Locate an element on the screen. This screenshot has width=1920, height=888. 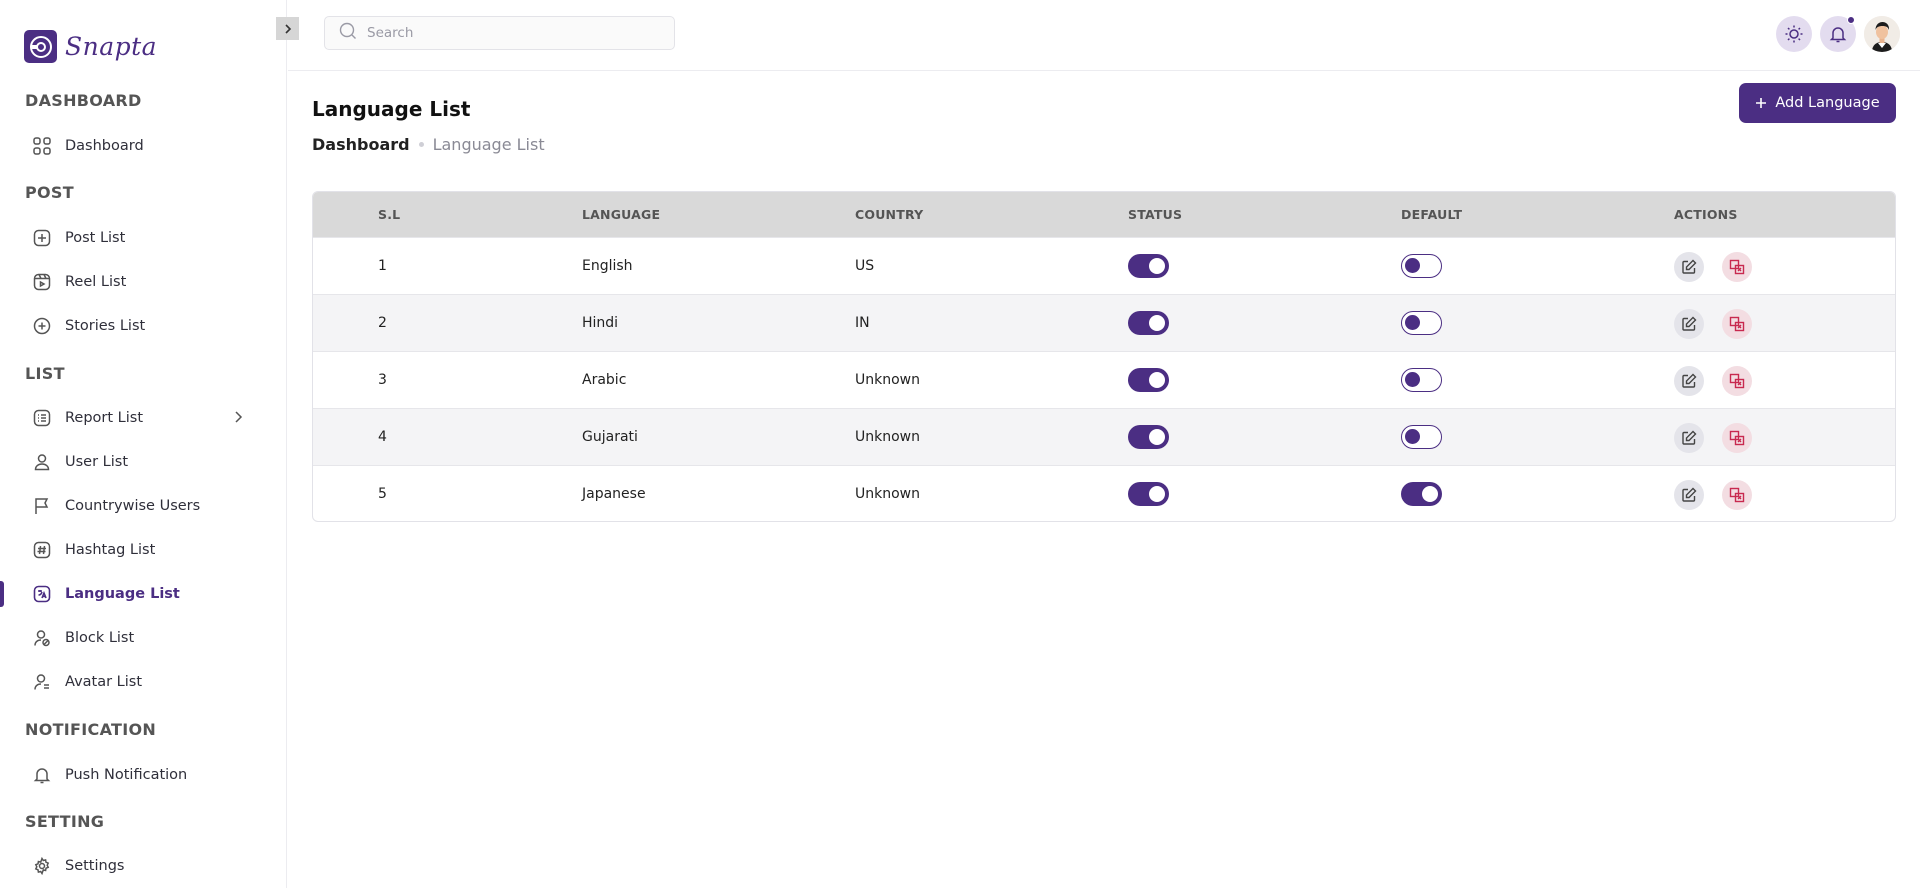
reel-icon is located at coordinates (42, 282).